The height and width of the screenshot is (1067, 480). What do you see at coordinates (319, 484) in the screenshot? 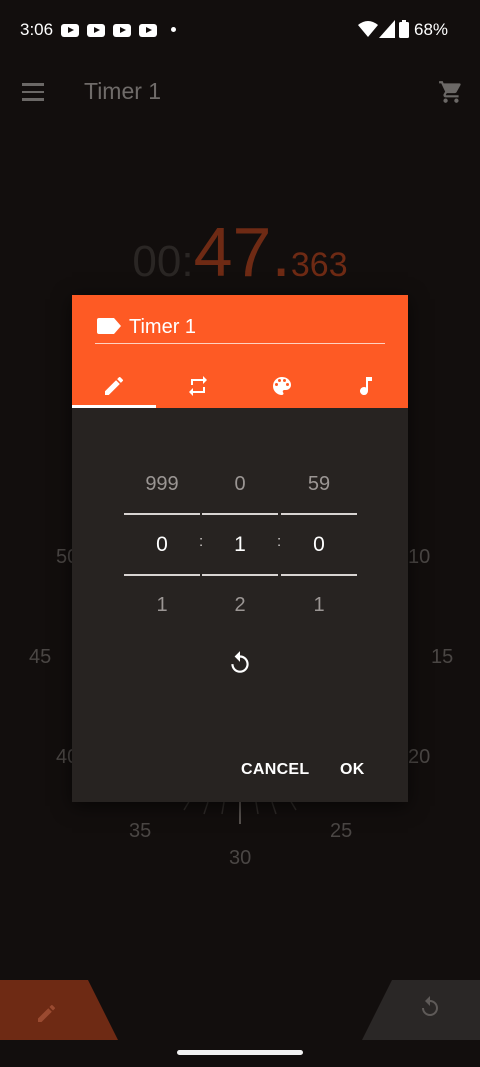
I see `seconds-prev: 59` at bounding box center [319, 484].